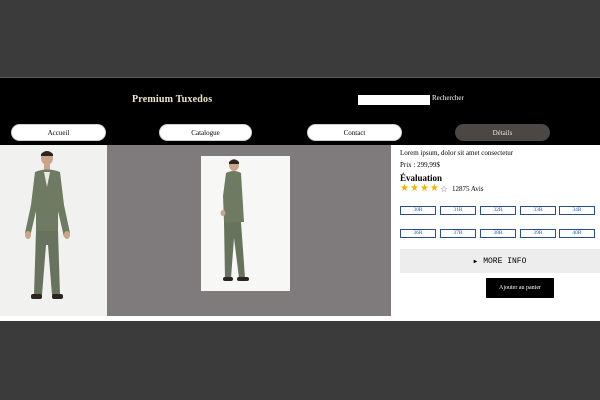  I want to click on more-info-label: MORE INFO, so click(505, 261).